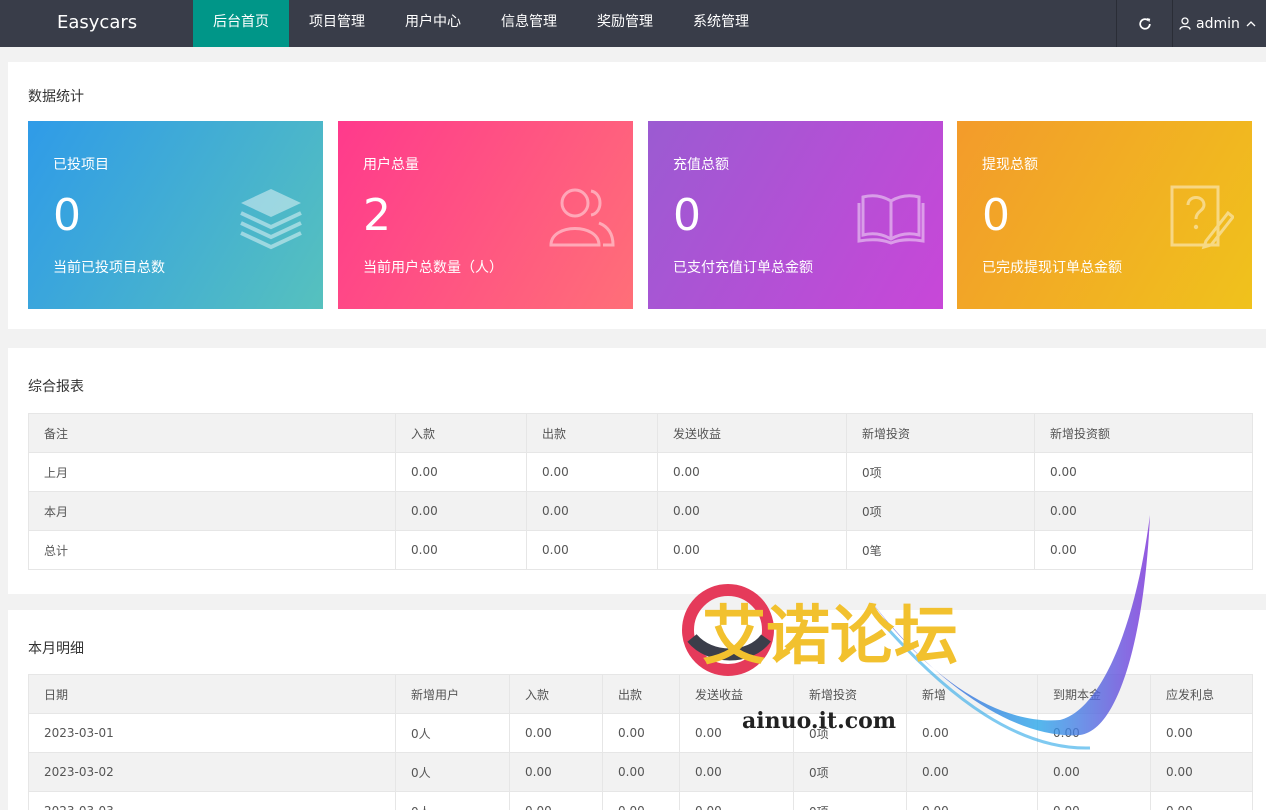  Describe the element at coordinates (377, 215) in the screenshot. I see `stat-card-value: 2` at that location.